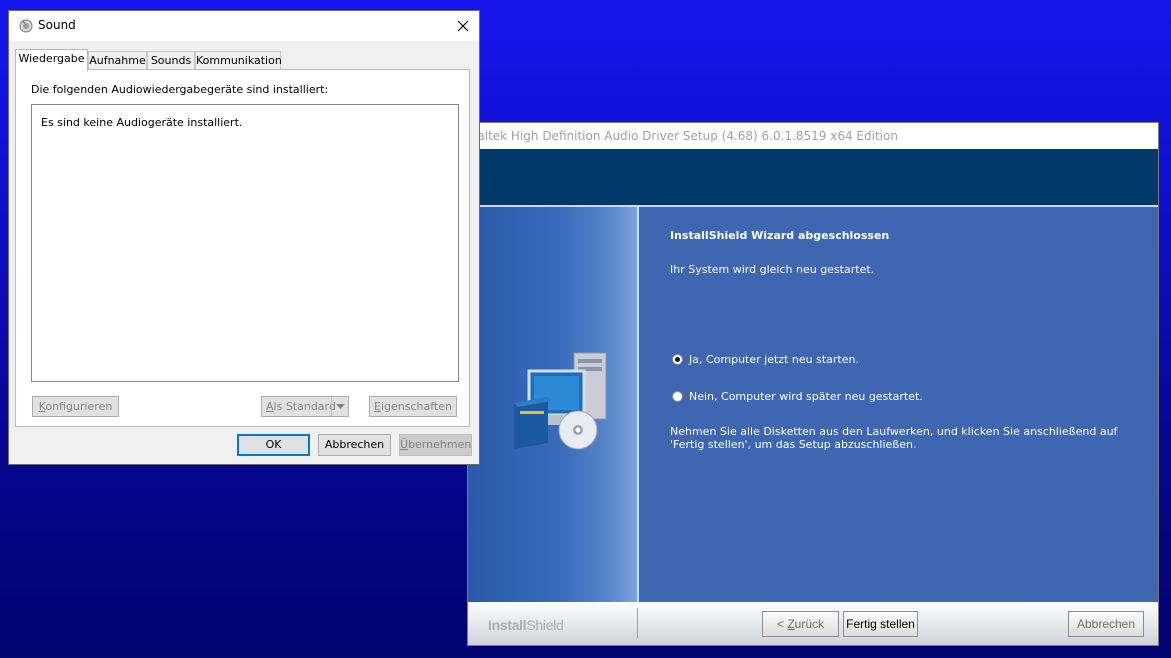 This screenshot has width=1171, height=658. I want to click on chevron-down-icon, so click(340, 406).